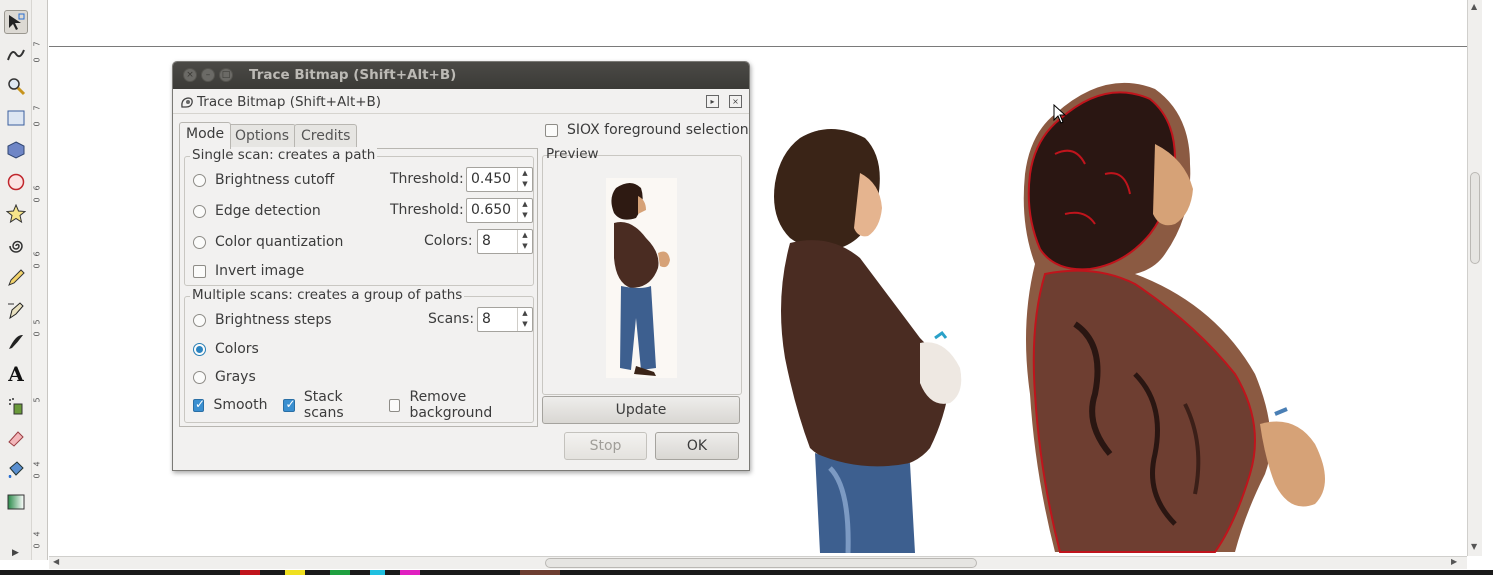  I want to click on selector-icon, so click(16, 22).